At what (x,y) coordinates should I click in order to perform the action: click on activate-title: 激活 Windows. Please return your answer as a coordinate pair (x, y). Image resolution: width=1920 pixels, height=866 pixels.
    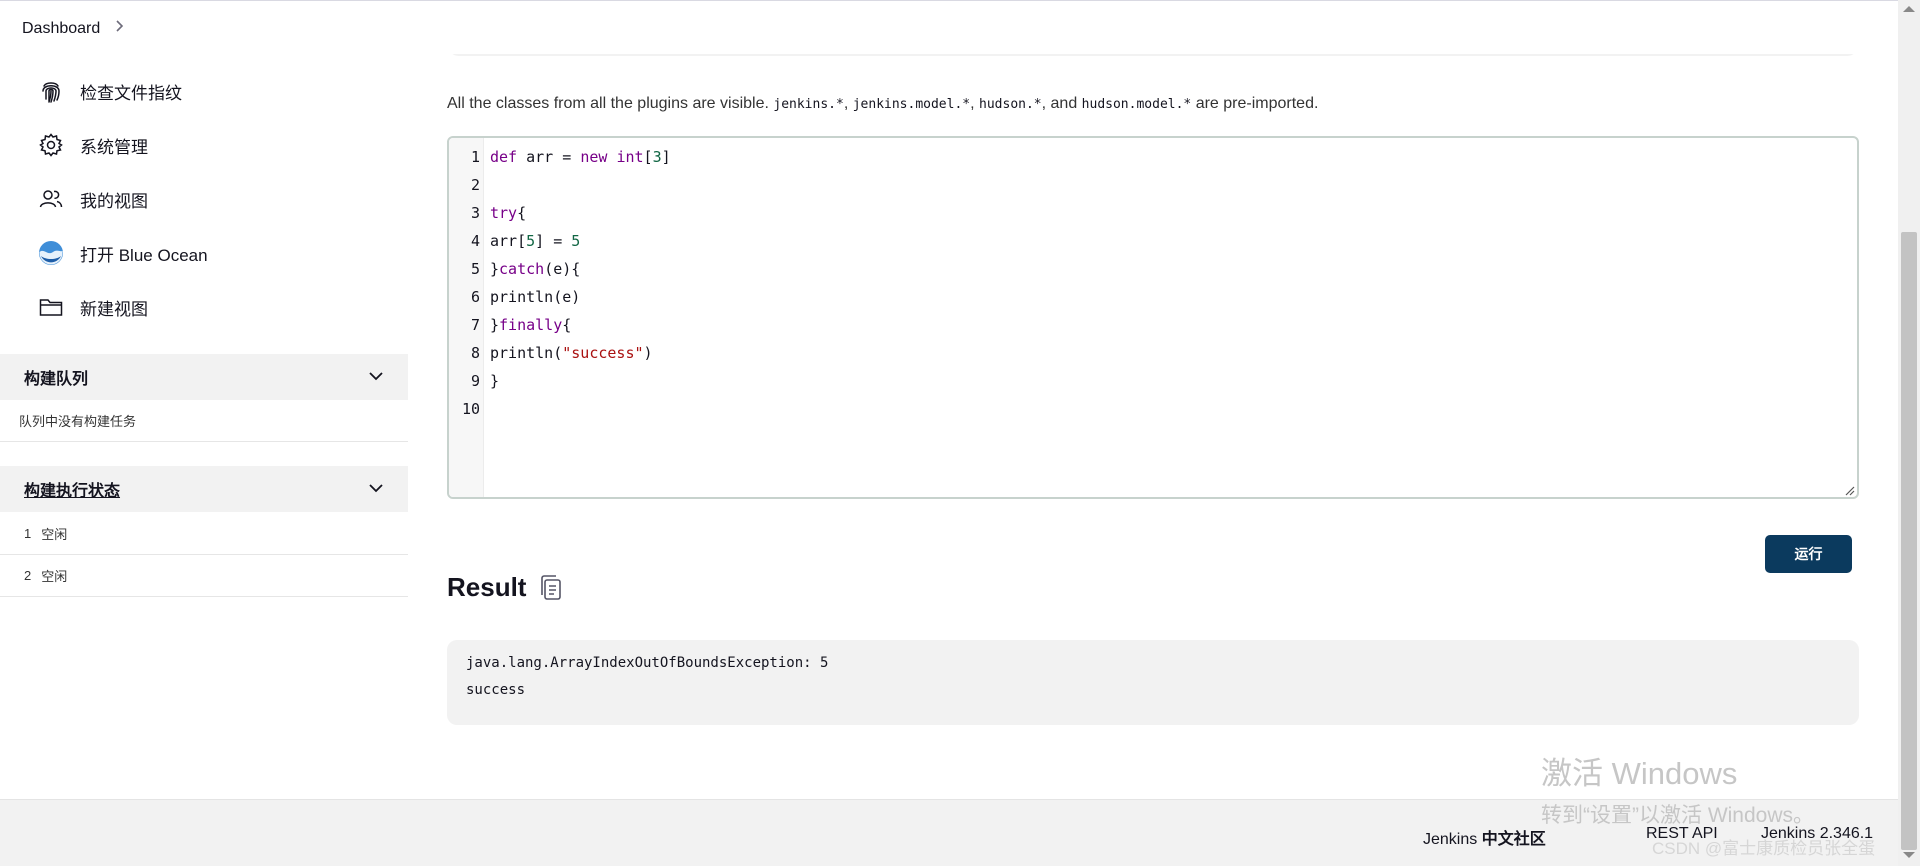
    Looking at the image, I should click on (1639, 773).